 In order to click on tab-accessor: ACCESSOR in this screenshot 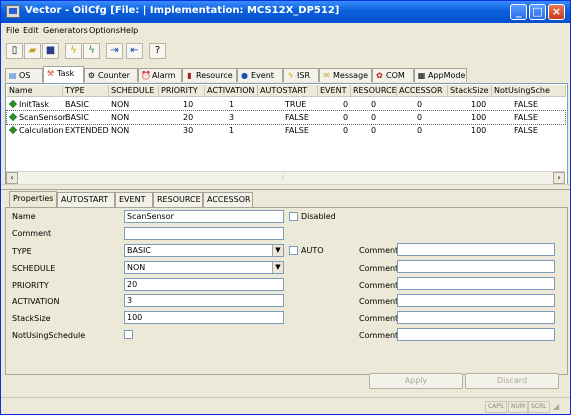, I will do `click(228, 199)`.